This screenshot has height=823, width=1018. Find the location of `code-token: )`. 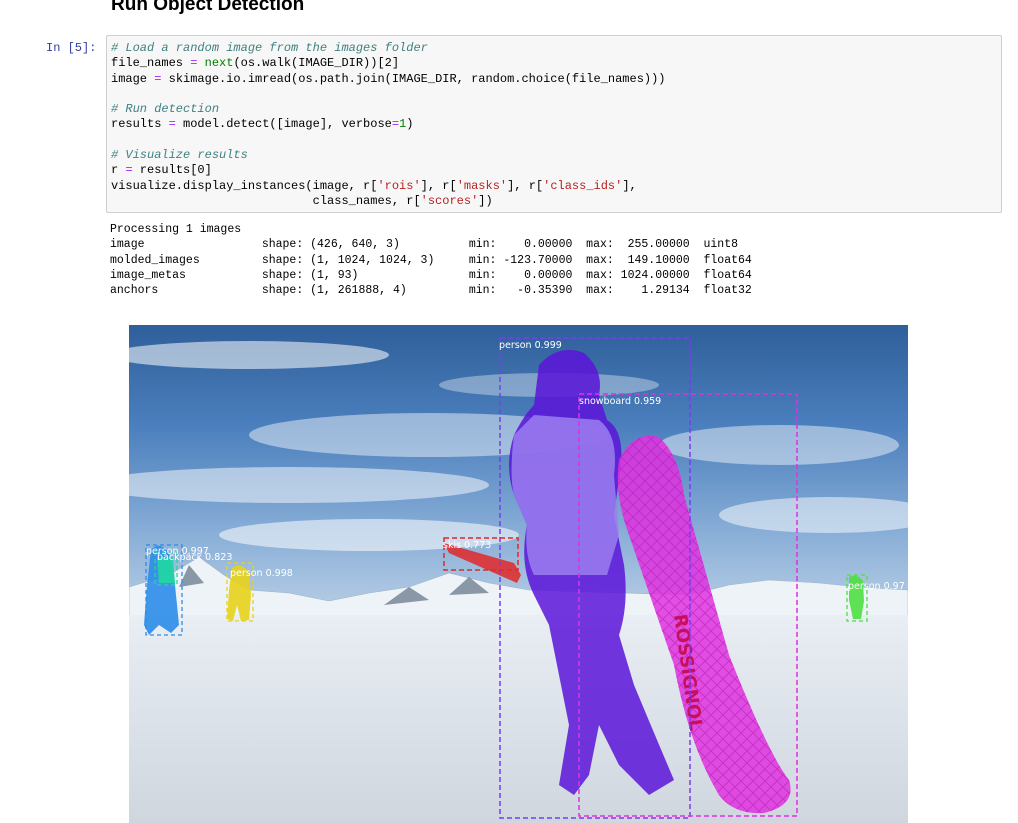

code-token: ) is located at coordinates (410, 124).